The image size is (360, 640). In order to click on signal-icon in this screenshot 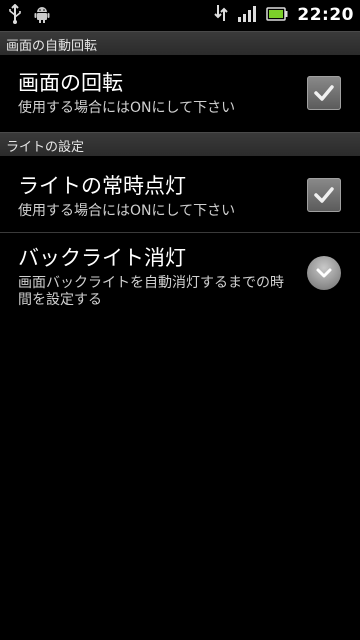, I will do `click(247, 15)`.